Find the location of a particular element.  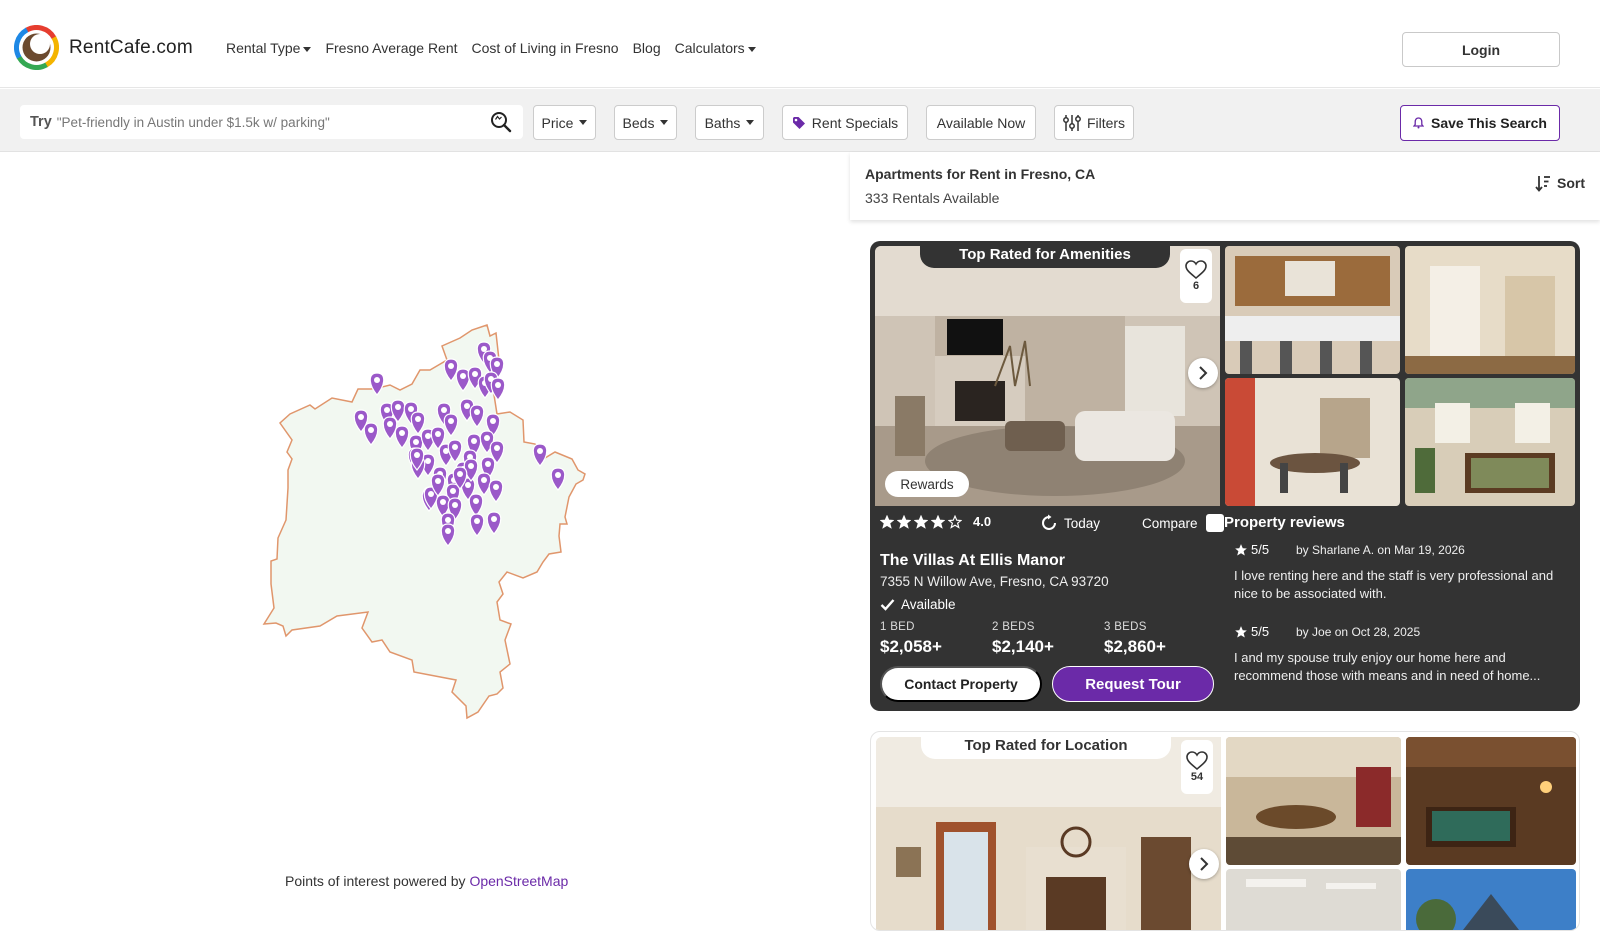

filters-button: Filters is located at coordinates (1094, 122).